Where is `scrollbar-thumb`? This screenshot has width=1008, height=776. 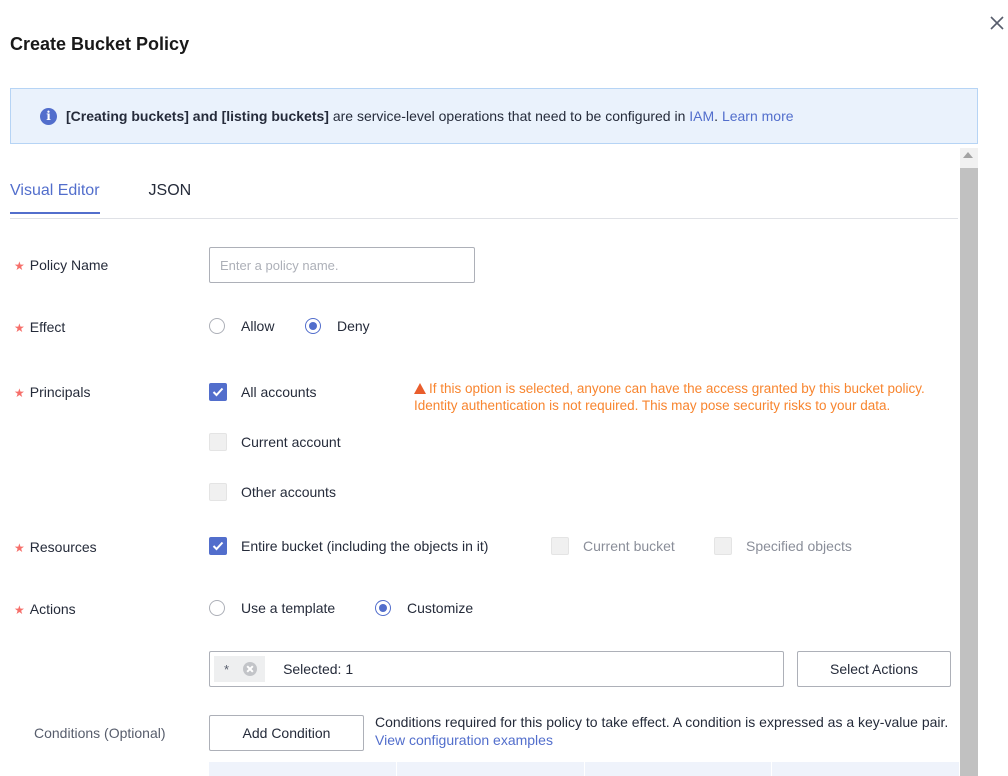
scrollbar-thumb is located at coordinates (969, 472).